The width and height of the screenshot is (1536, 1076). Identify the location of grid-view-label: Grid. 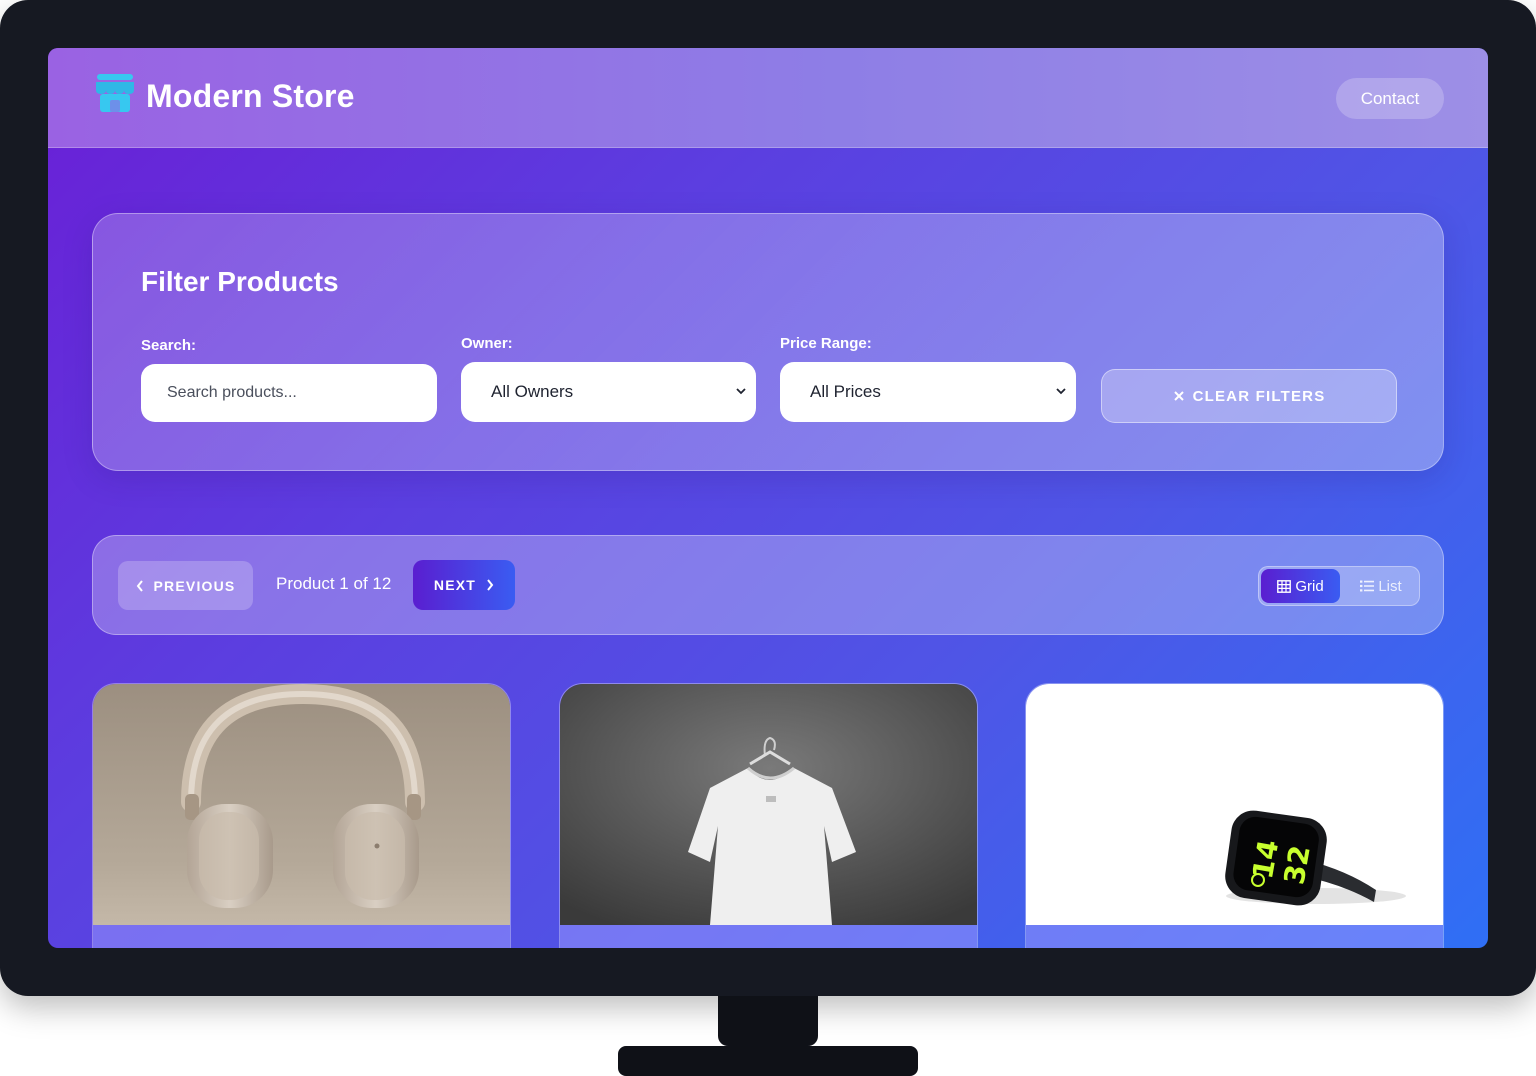
(1309, 586).